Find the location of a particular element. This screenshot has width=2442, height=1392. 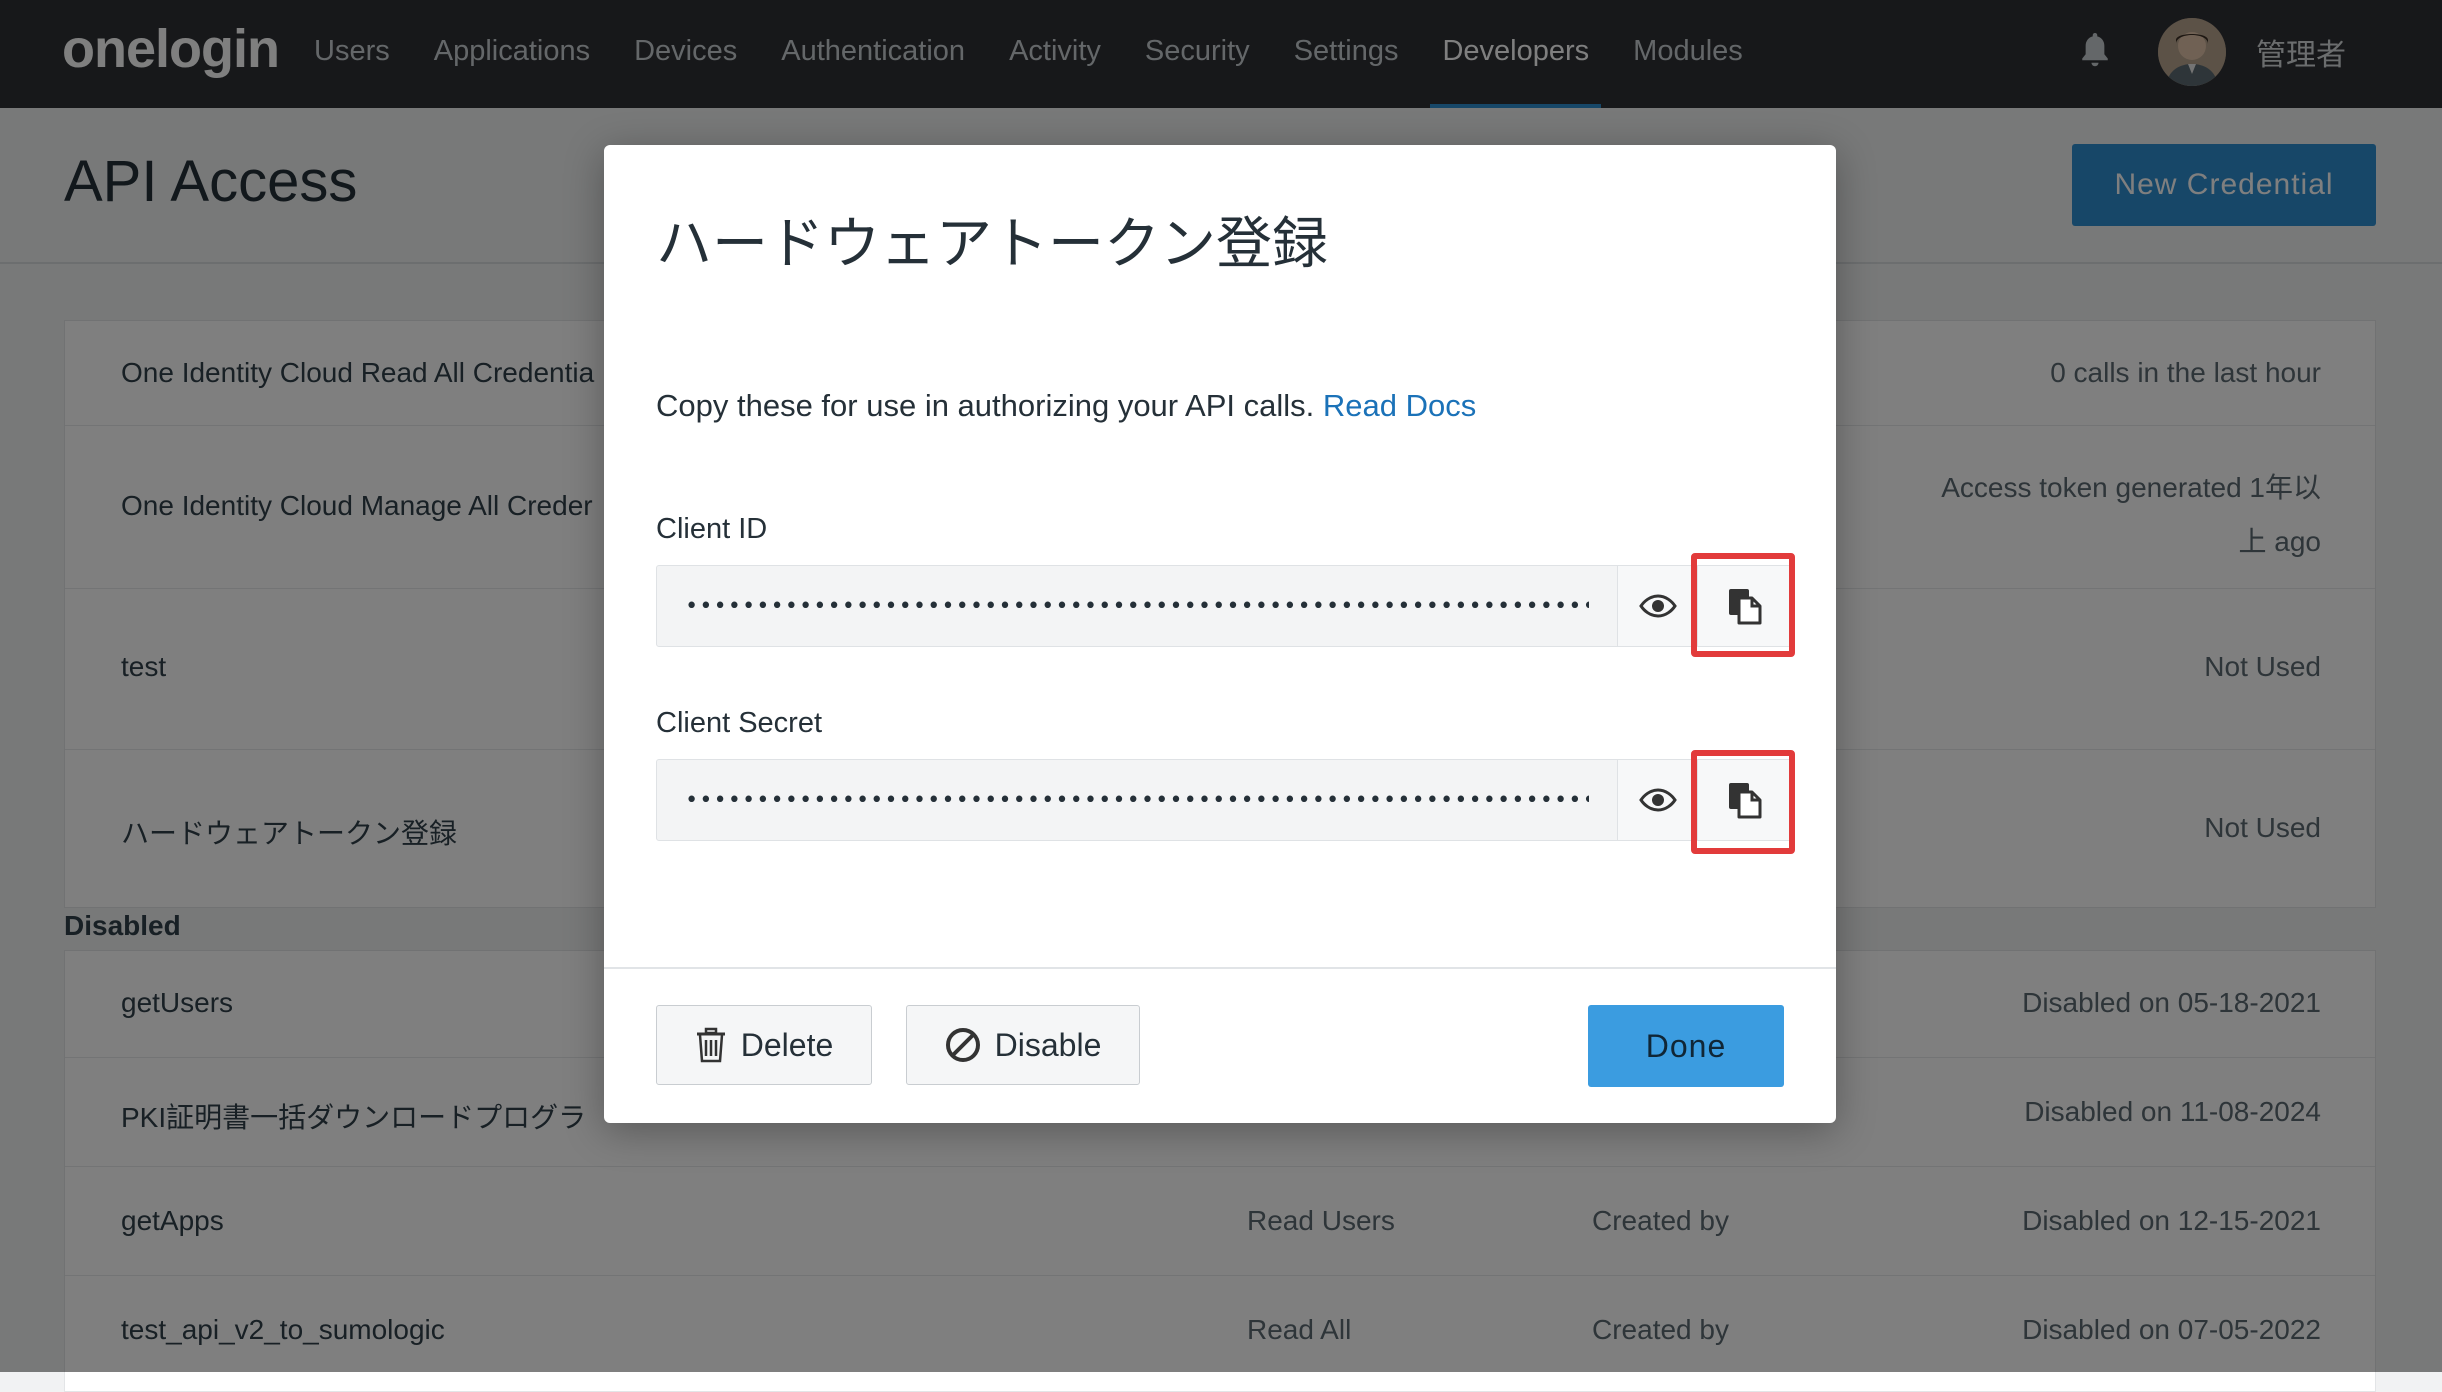

disable-icon is located at coordinates (962, 1045).